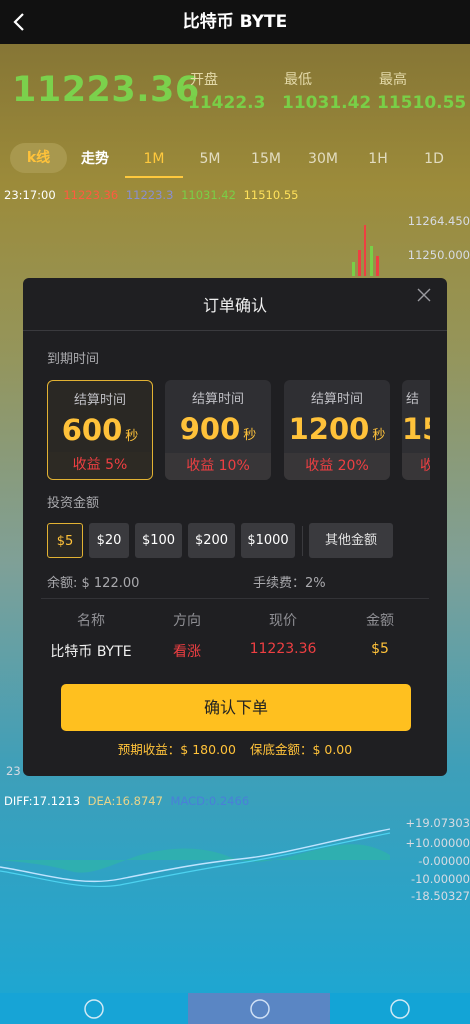  I want to click on macd-dea: DEA:16.8747, so click(125, 801).